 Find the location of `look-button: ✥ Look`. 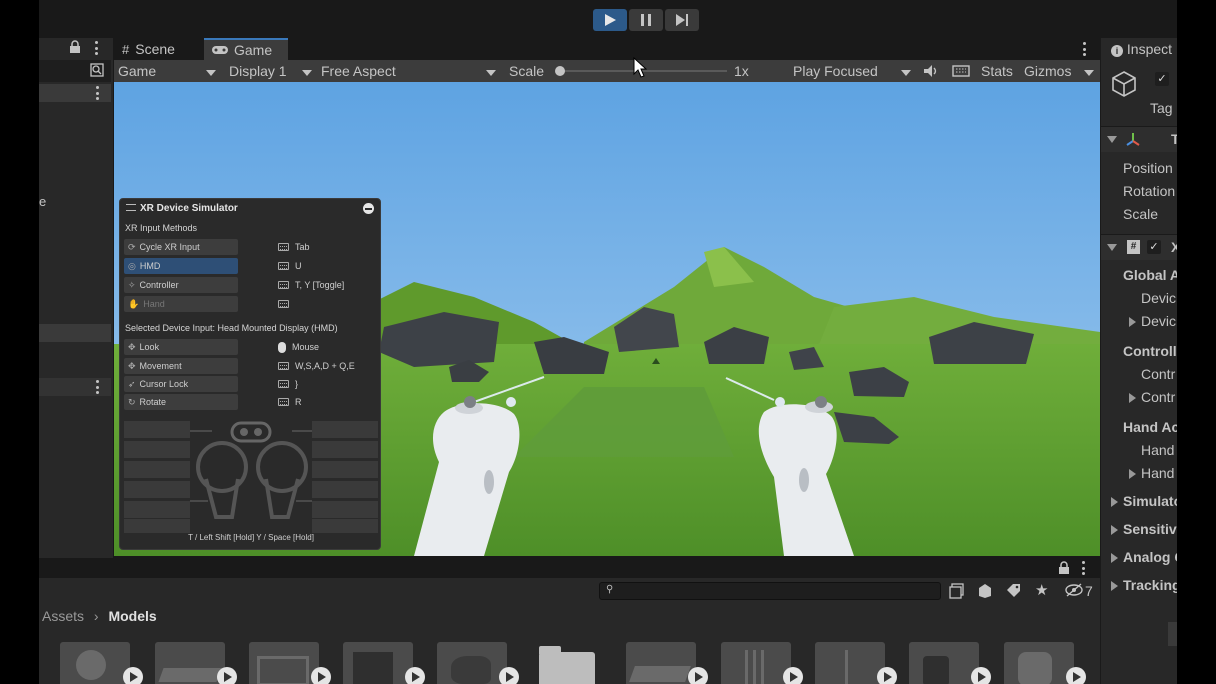

look-button: ✥ Look is located at coordinates (181, 347).